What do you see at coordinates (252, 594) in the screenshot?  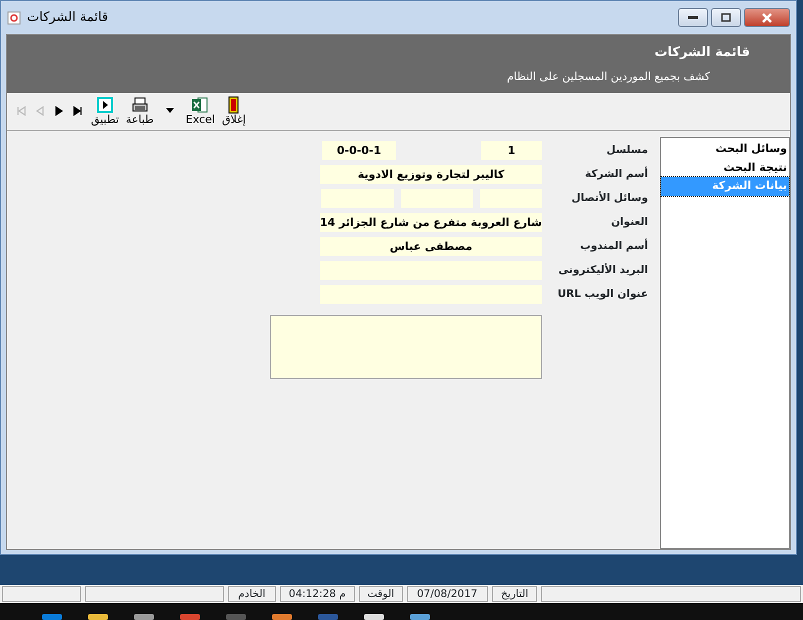 I see `status-panel: الخادم` at bounding box center [252, 594].